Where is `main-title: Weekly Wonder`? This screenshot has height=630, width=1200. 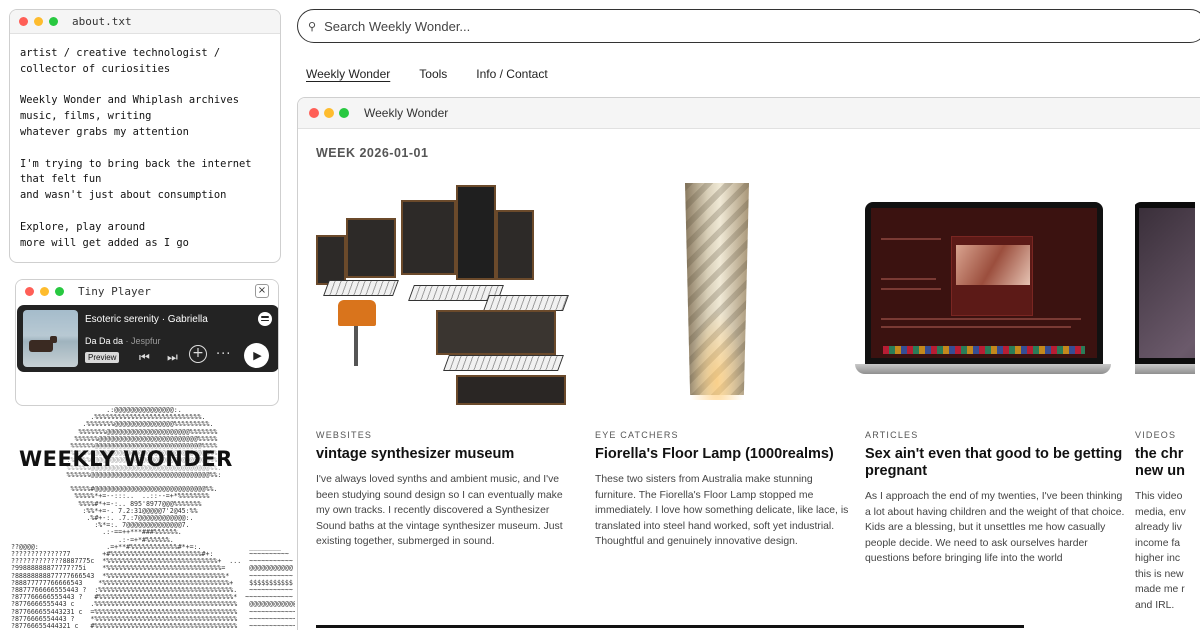 main-title: Weekly Wonder is located at coordinates (406, 113).